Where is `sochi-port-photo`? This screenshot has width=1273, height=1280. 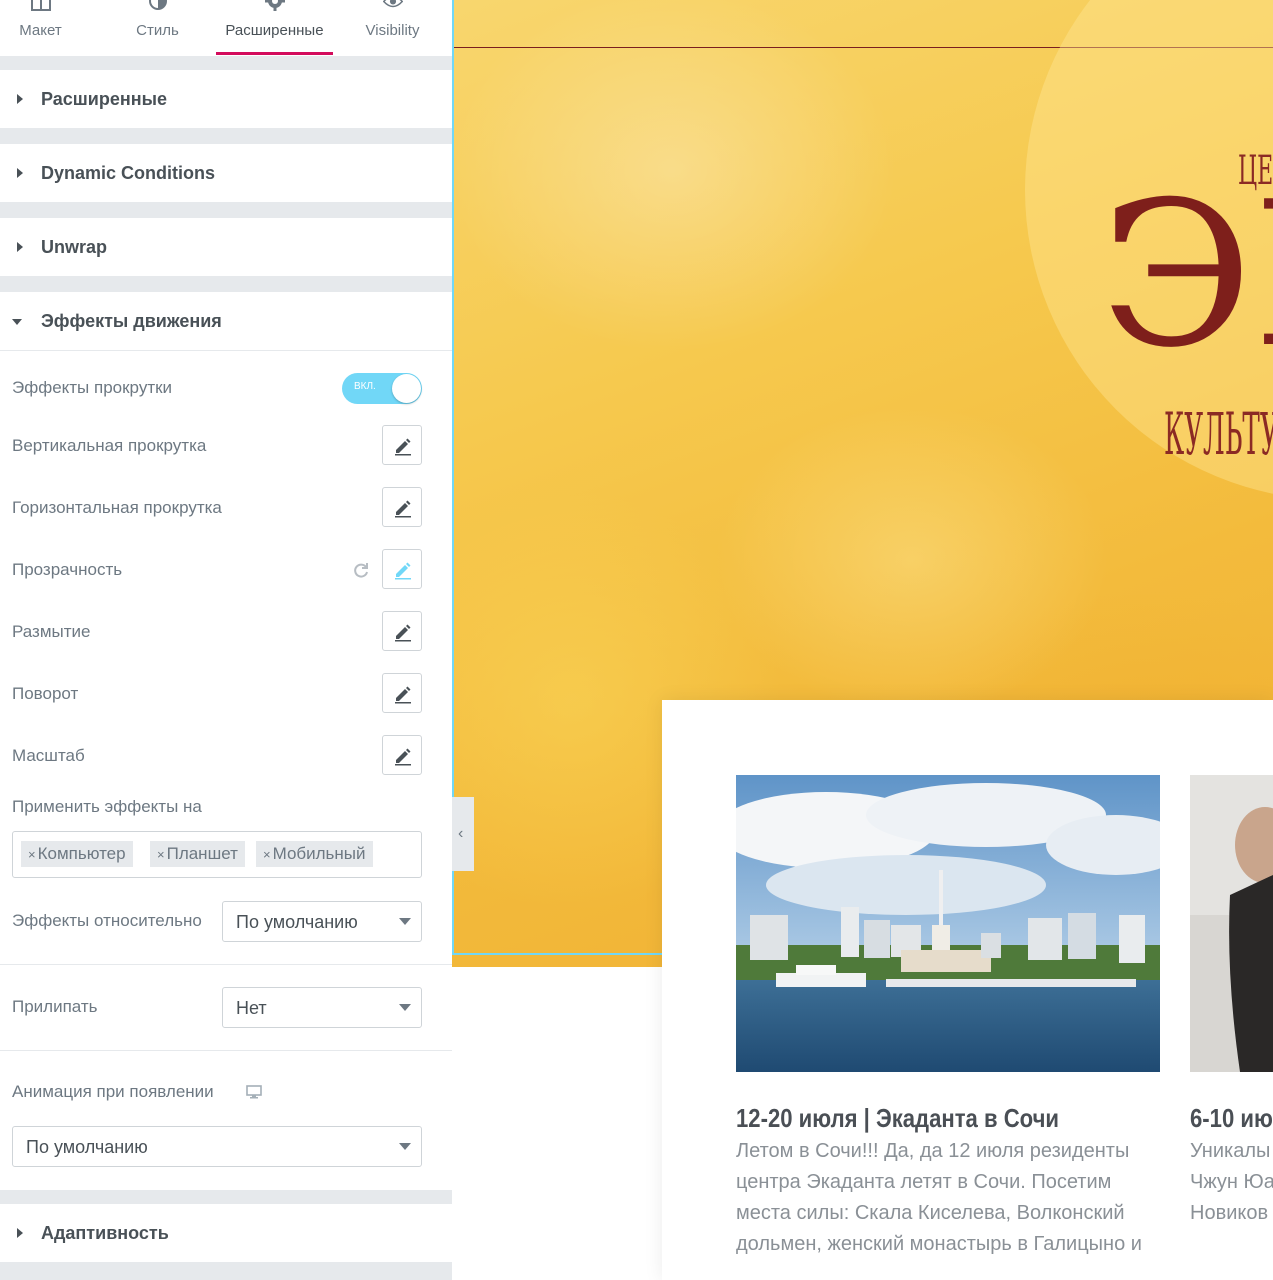
sochi-port-photo is located at coordinates (948, 923).